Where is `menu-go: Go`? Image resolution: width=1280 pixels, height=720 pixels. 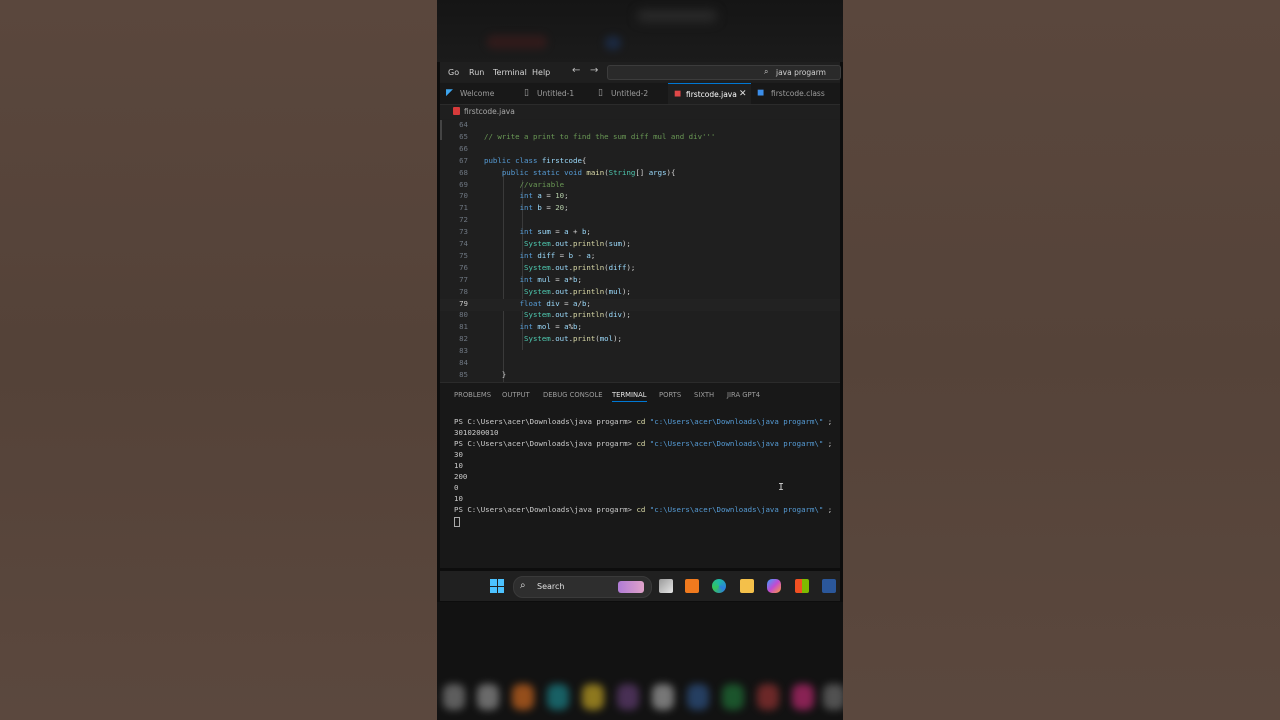 menu-go: Go is located at coordinates (453, 72).